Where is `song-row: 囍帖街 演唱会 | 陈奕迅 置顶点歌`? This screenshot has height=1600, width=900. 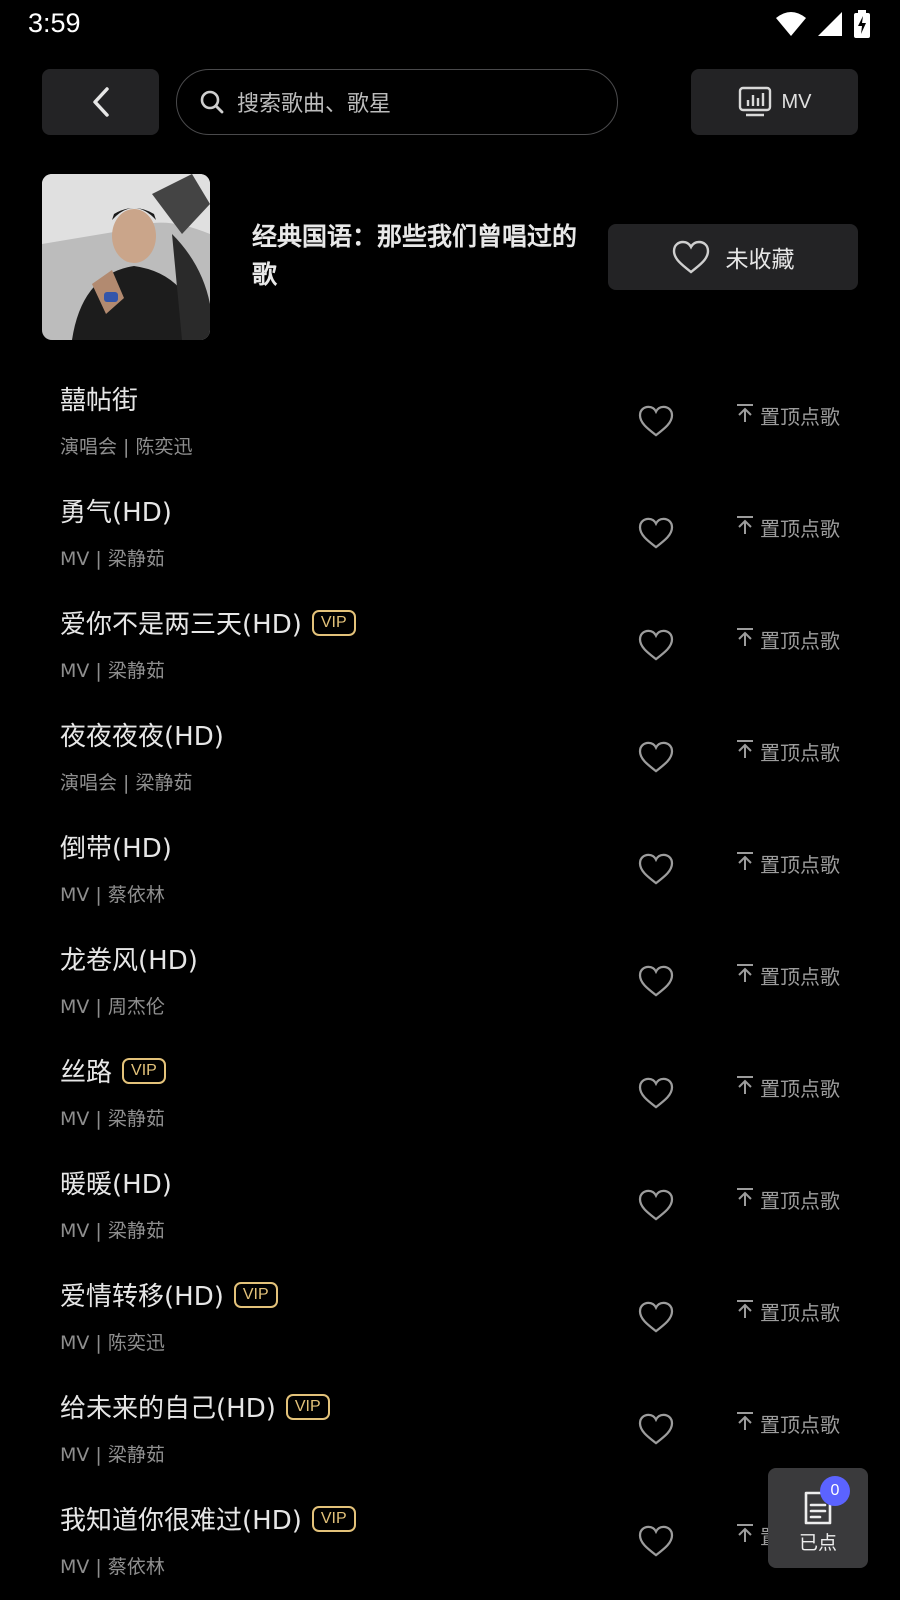 song-row: 囍帖街 演唱会 | 陈奕迅 置顶点歌 is located at coordinates (450, 421).